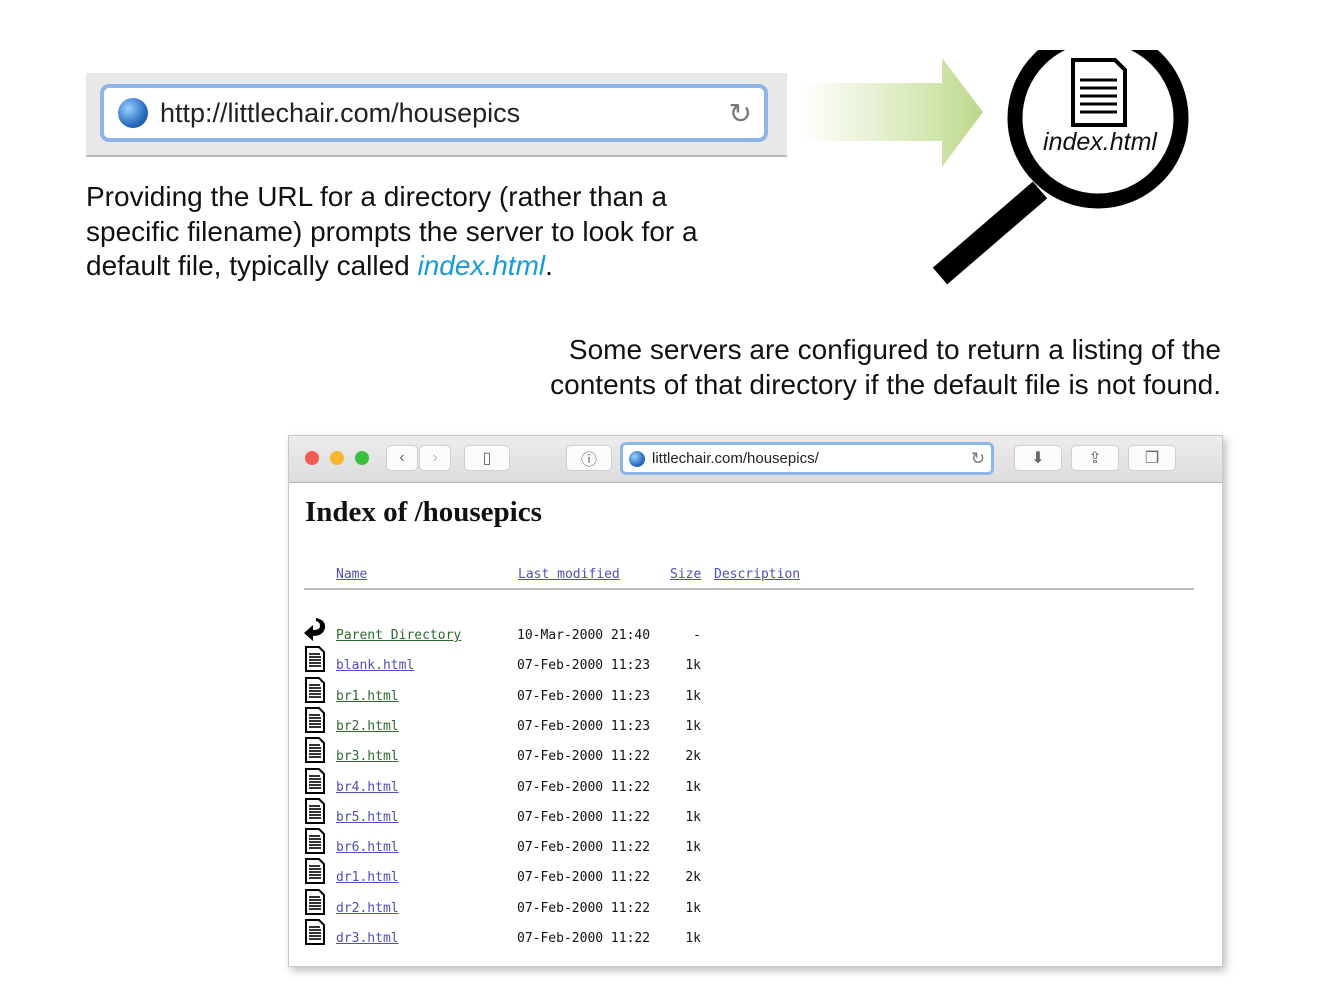 This screenshot has height=1008, width=1338. Describe the element at coordinates (402, 458) in the screenshot. I see `back-button: ‹` at that location.